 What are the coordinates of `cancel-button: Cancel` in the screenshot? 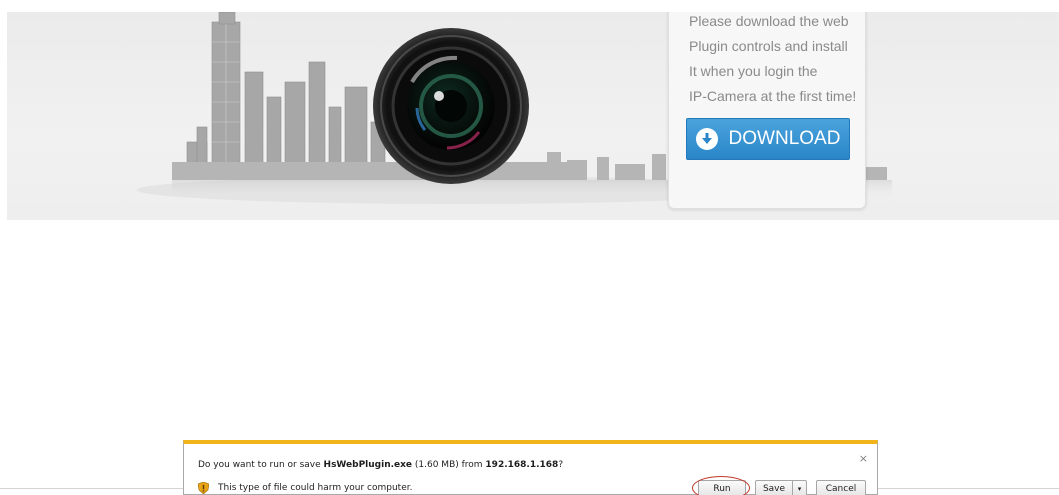 It's located at (841, 487).